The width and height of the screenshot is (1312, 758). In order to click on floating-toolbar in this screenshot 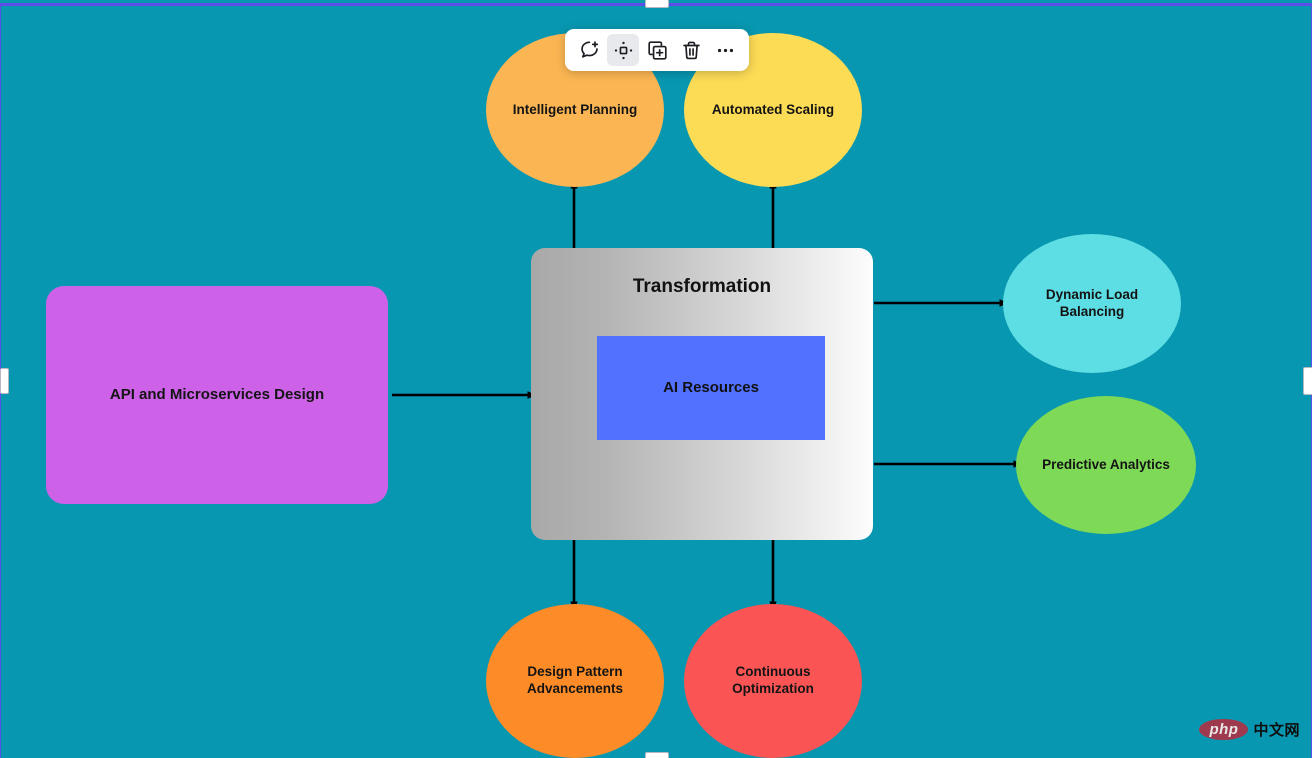, I will do `click(657, 50)`.